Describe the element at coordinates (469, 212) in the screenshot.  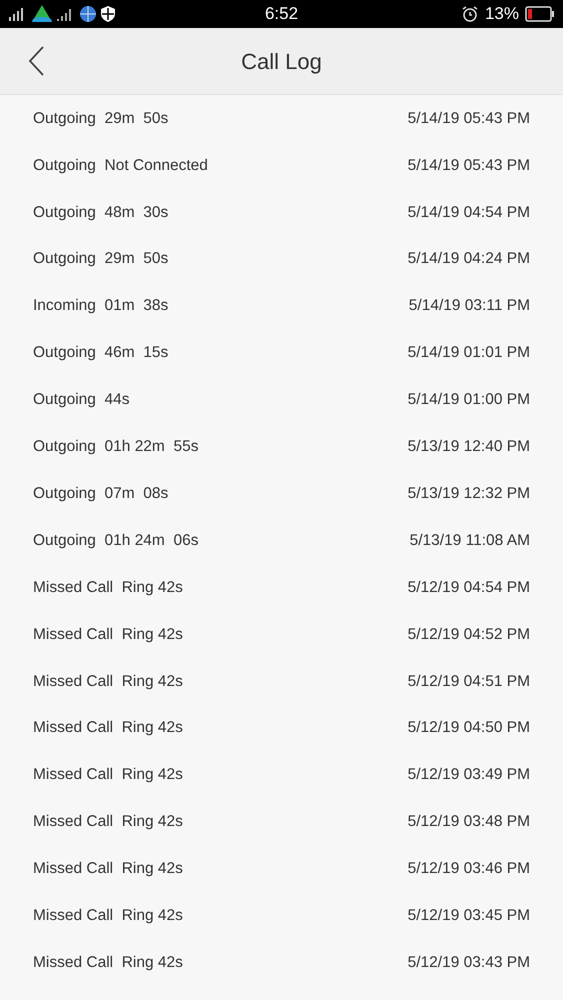
I see `call-datetime: 5/14/19 04:54 PM` at that location.